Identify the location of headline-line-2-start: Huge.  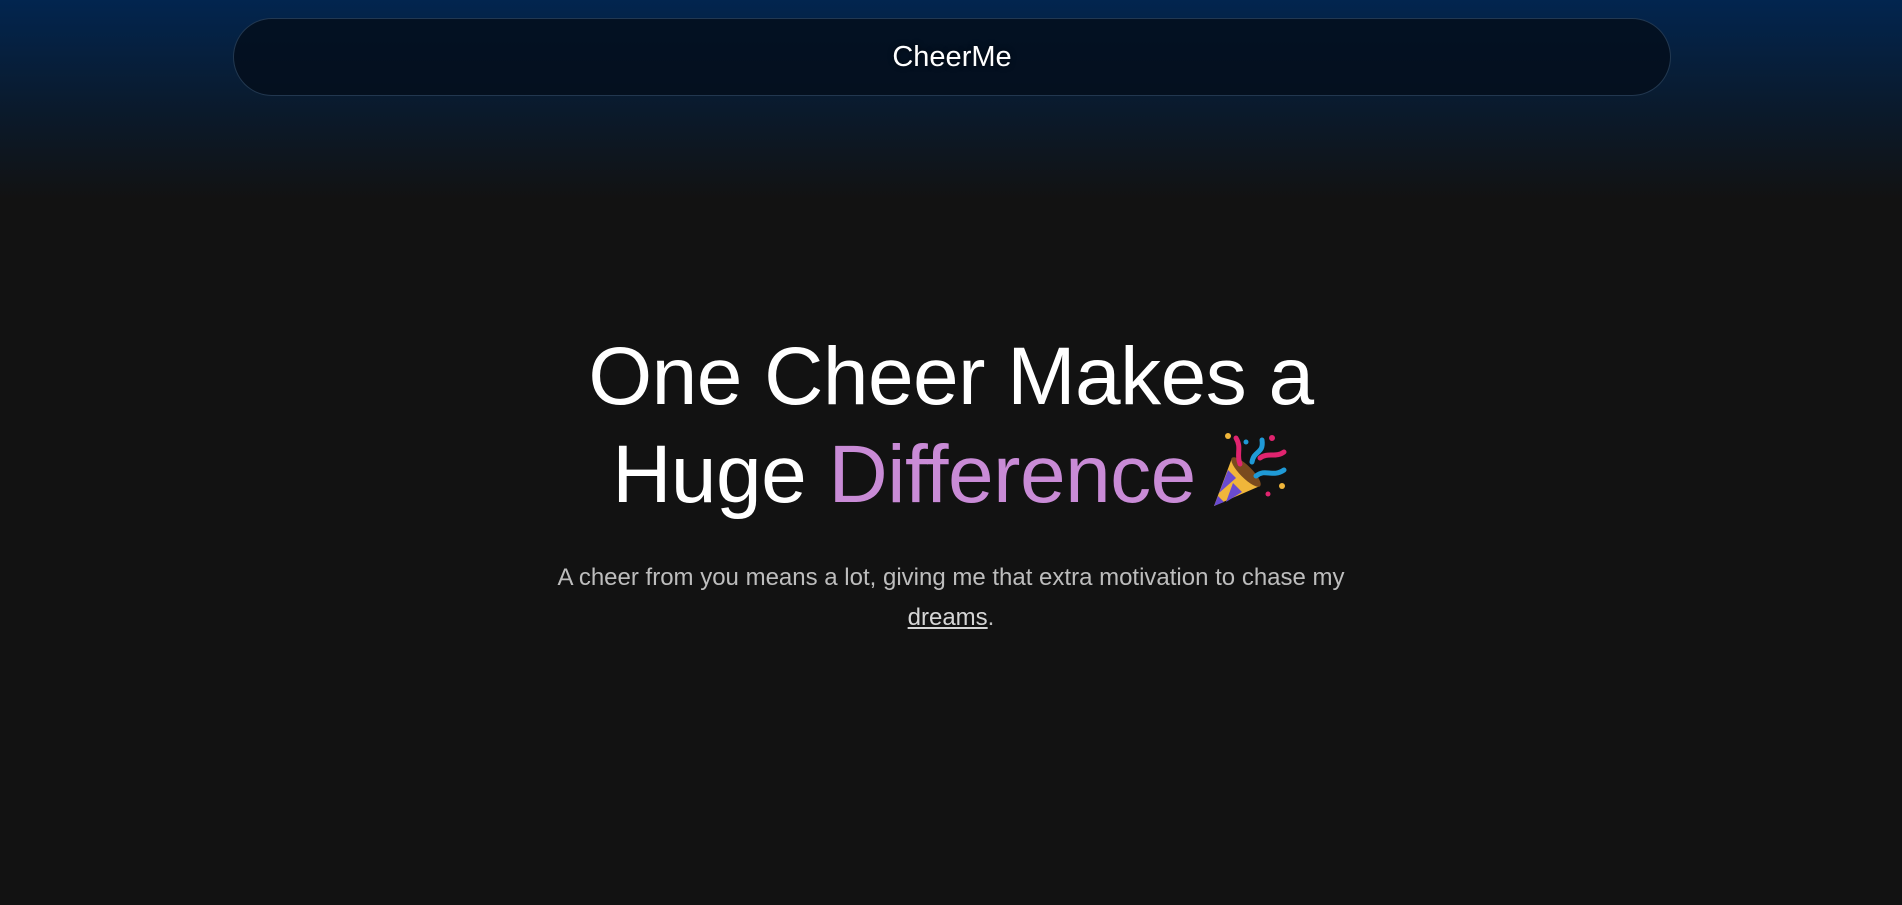
(720, 474).